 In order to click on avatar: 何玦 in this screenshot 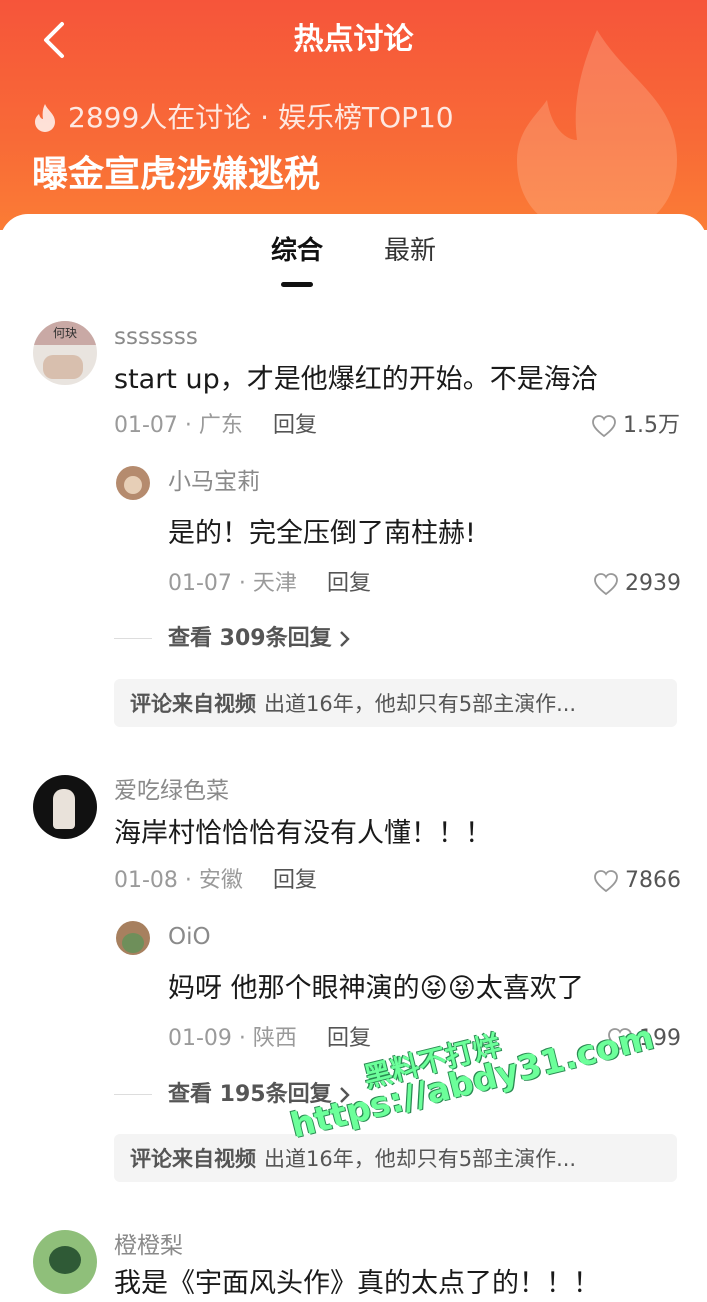, I will do `click(65, 353)`.